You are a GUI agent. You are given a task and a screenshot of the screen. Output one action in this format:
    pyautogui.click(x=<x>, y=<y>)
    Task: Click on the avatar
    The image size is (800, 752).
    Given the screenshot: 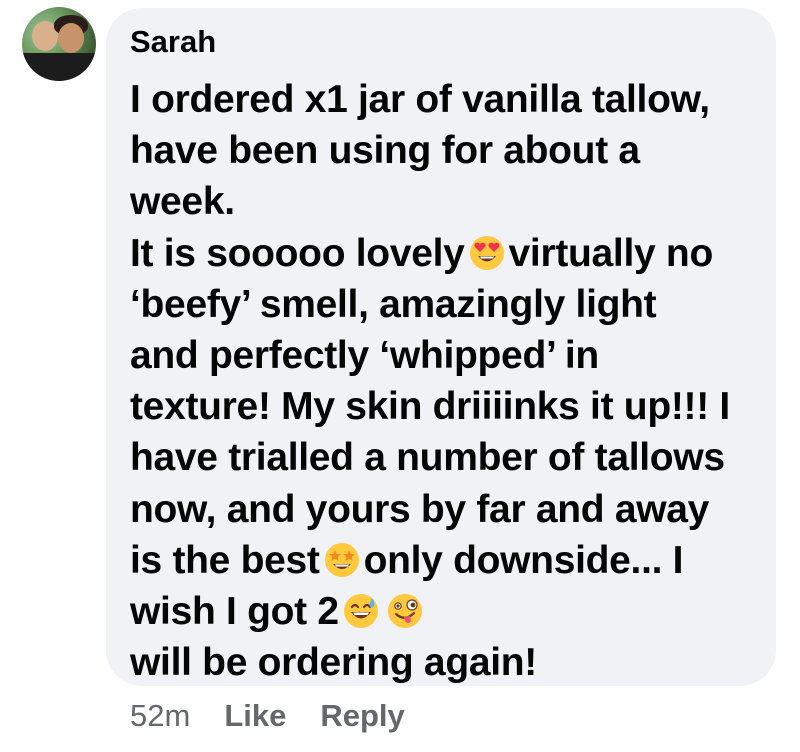 What is the action you would take?
    pyautogui.click(x=59, y=44)
    